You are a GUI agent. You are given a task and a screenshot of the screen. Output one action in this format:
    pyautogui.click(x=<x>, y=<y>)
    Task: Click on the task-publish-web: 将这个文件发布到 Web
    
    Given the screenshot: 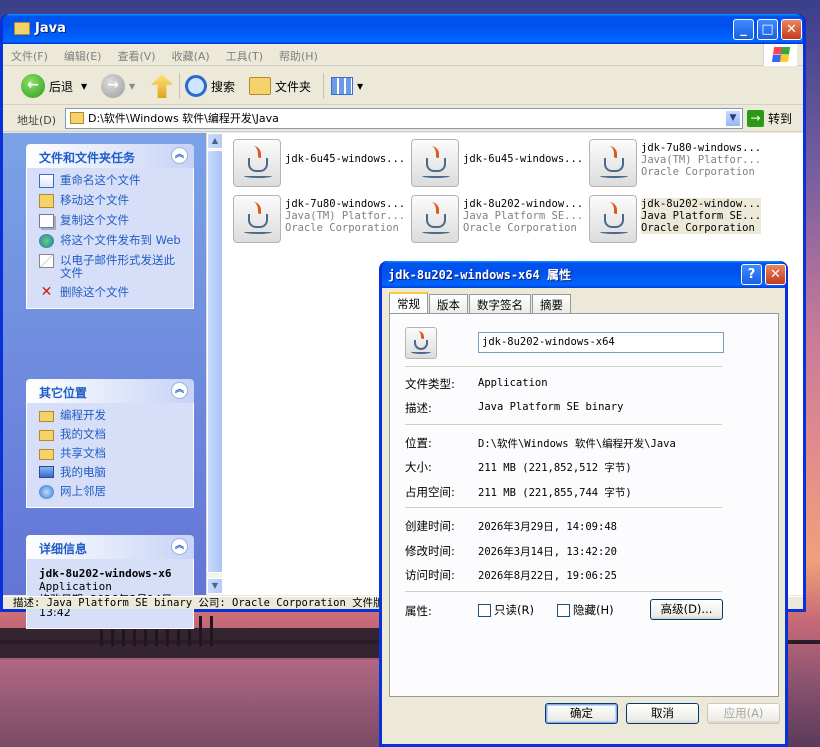 What is the action you would take?
    pyautogui.click(x=112, y=241)
    